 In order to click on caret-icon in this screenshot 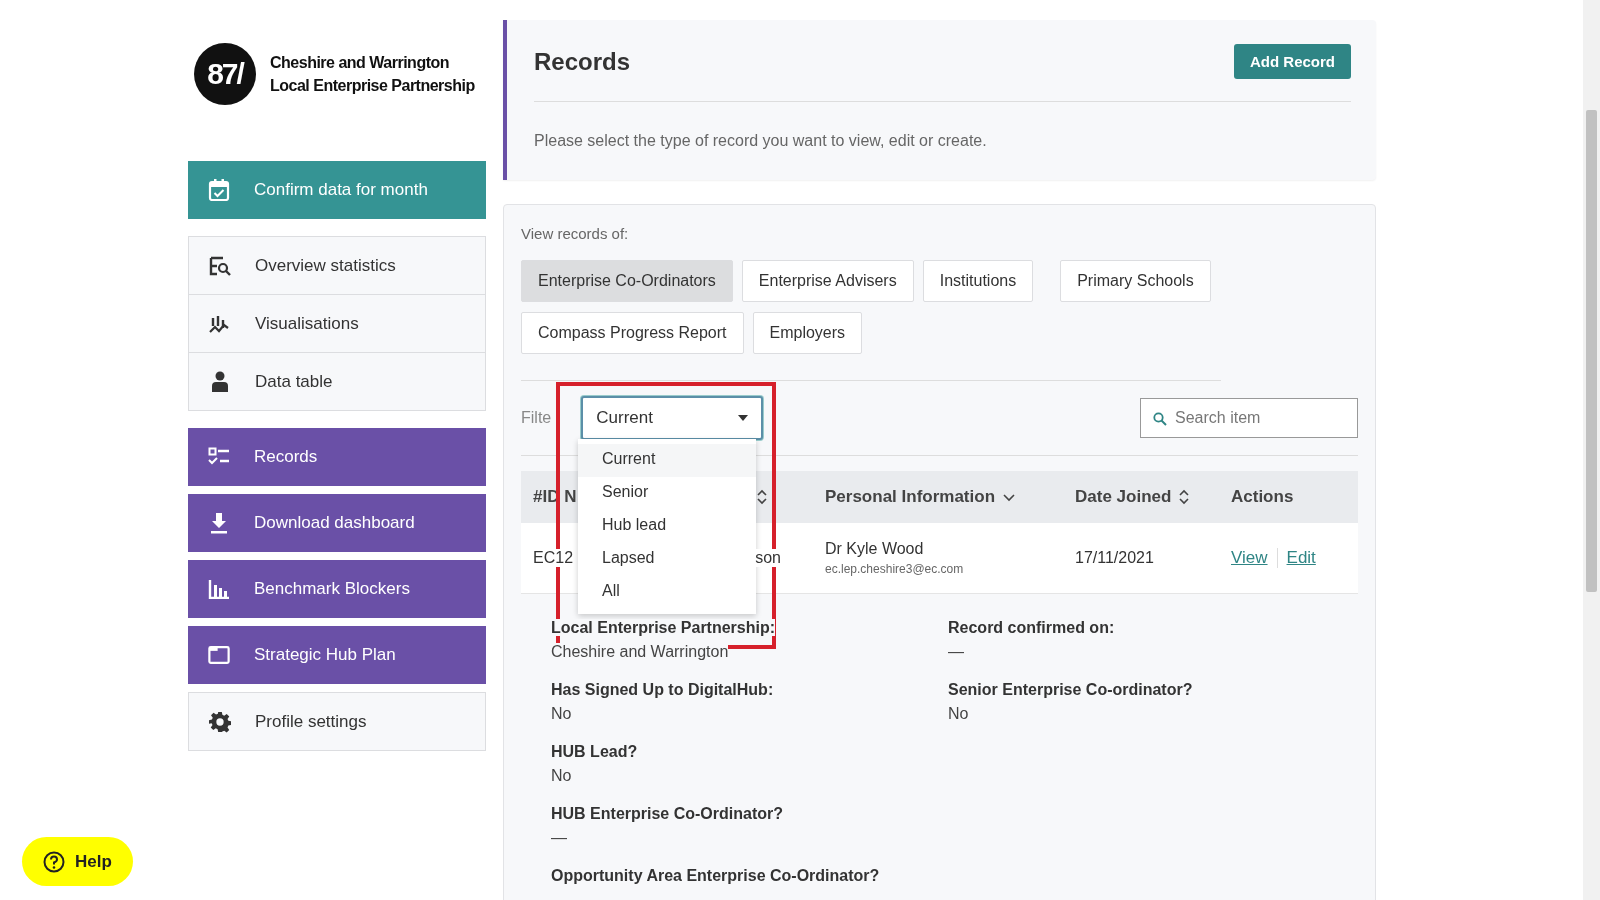, I will do `click(743, 418)`.